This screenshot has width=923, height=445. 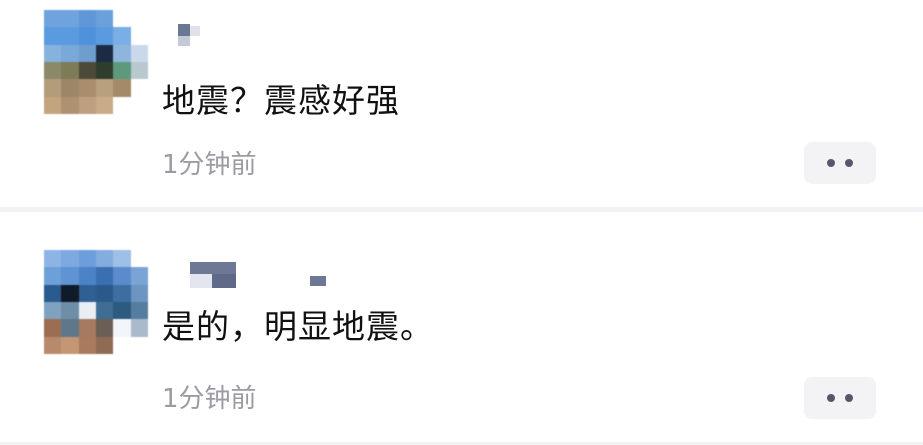 What do you see at coordinates (298, 326) in the screenshot?
I see `comment-text: 是的，明显地震。` at bounding box center [298, 326].